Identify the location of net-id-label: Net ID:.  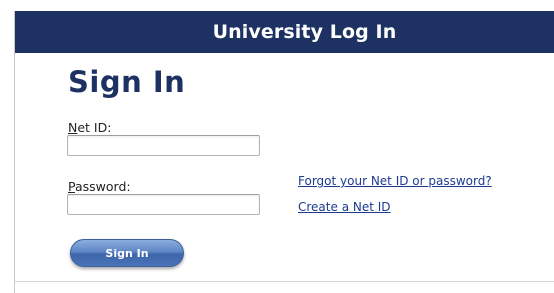
(89, 127).